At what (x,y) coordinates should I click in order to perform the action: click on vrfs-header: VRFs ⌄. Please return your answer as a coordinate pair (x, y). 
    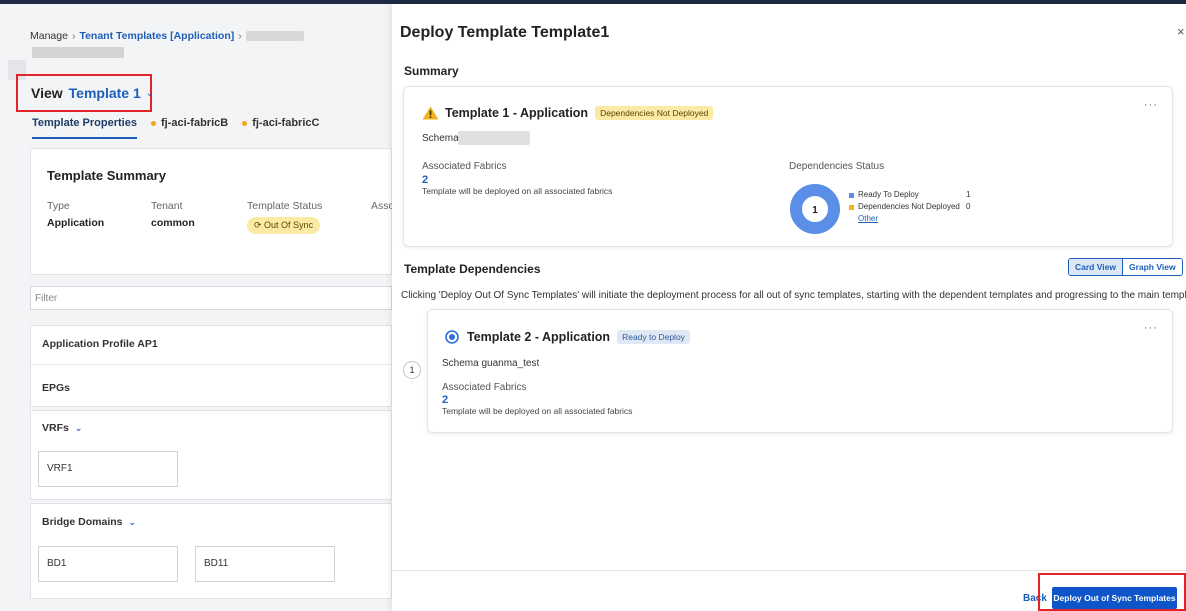
    Looking at the image, I should click on (62, 428).